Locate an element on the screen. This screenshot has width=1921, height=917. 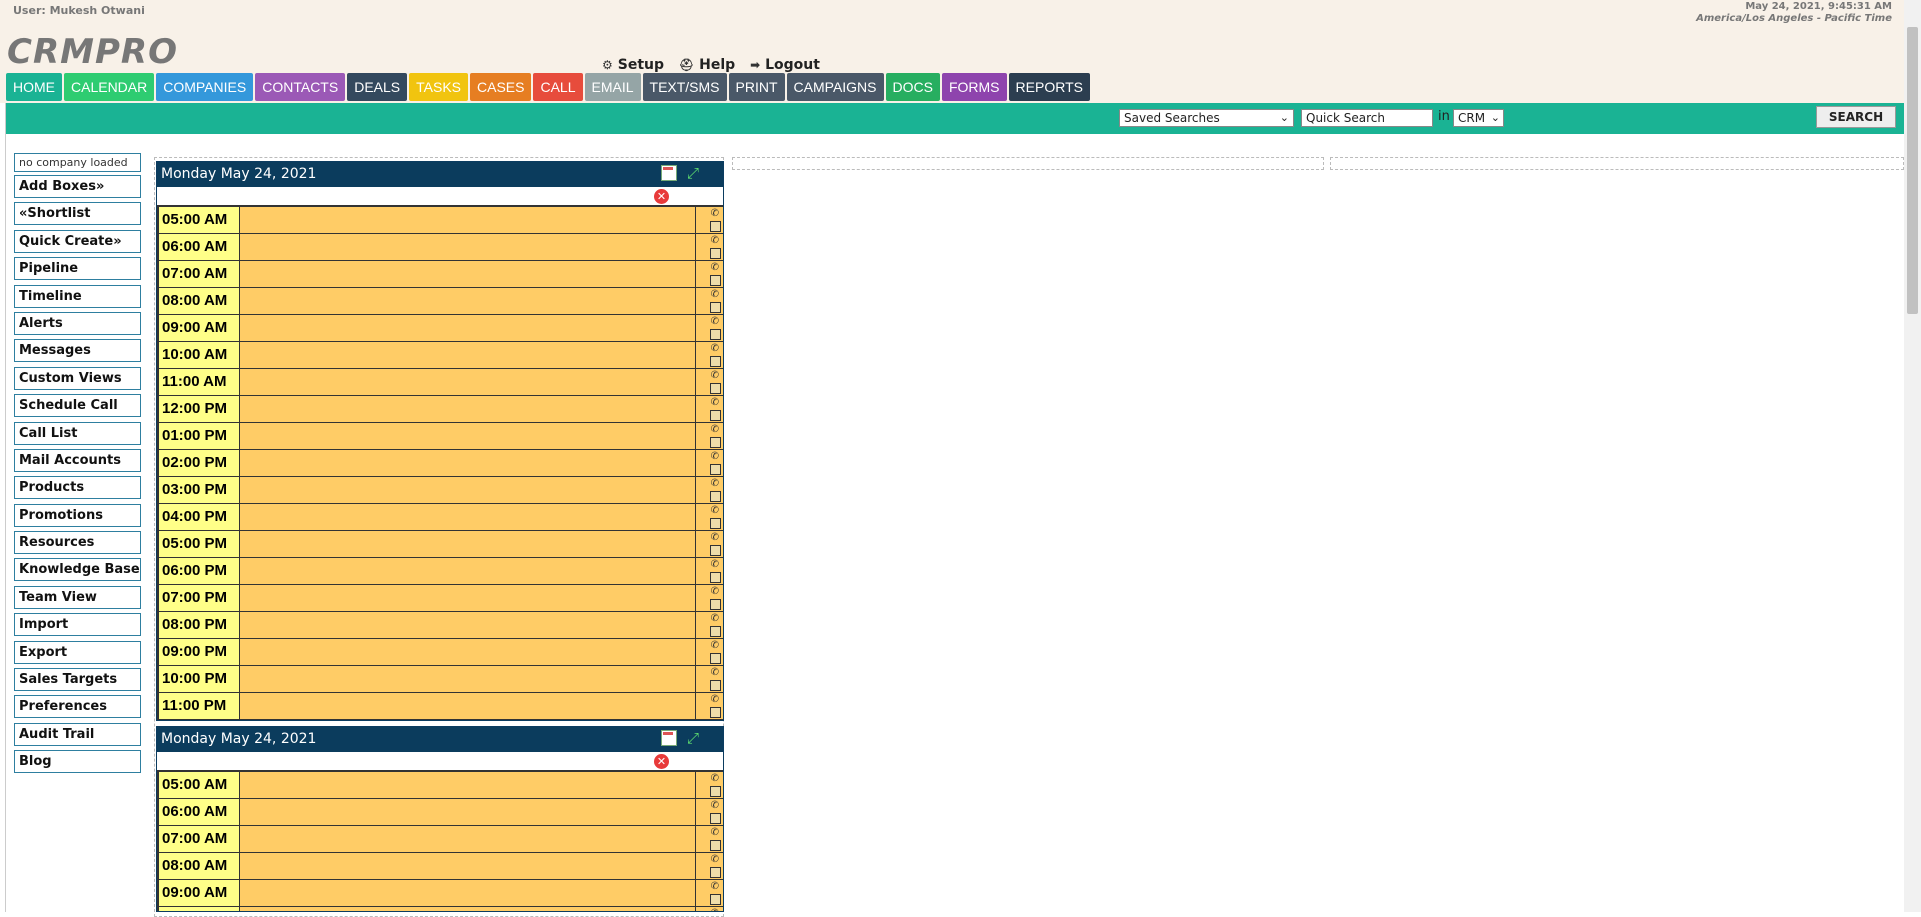
time-slot: 08:00 PM ✆ is located at coordinates (440, 625).